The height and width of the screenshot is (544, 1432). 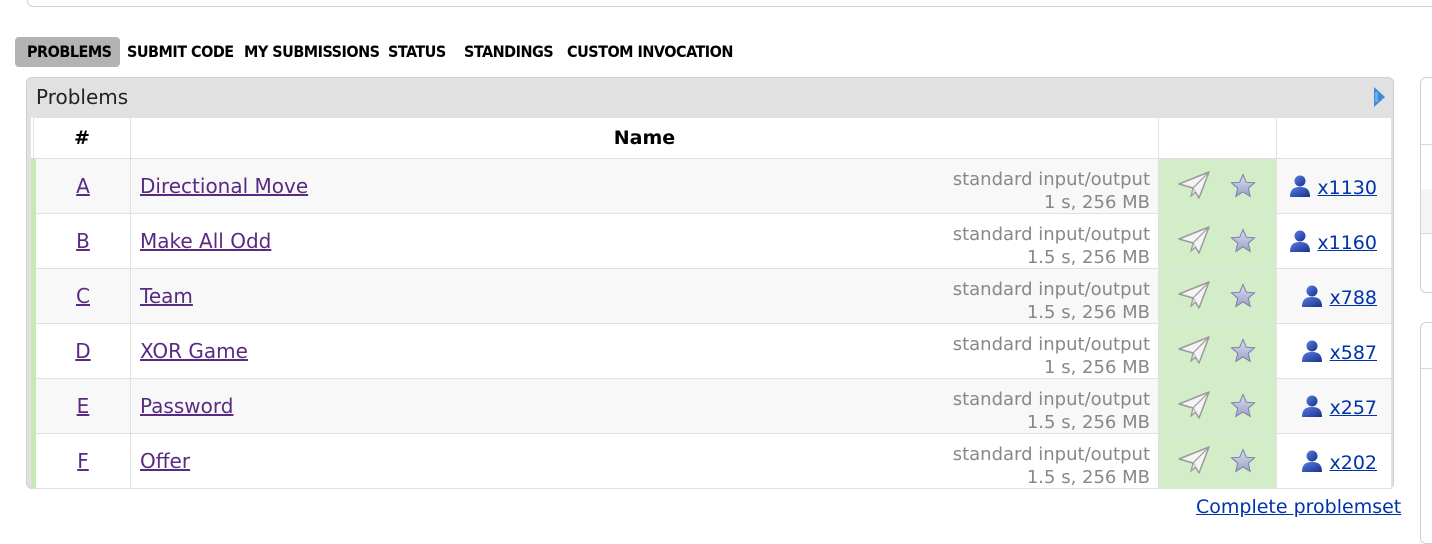 What do you see at coordinates (180, 52) in the screenshot?
I see `tab-submit-code: SUBMIT CODE` at bounding box center [180, 52].